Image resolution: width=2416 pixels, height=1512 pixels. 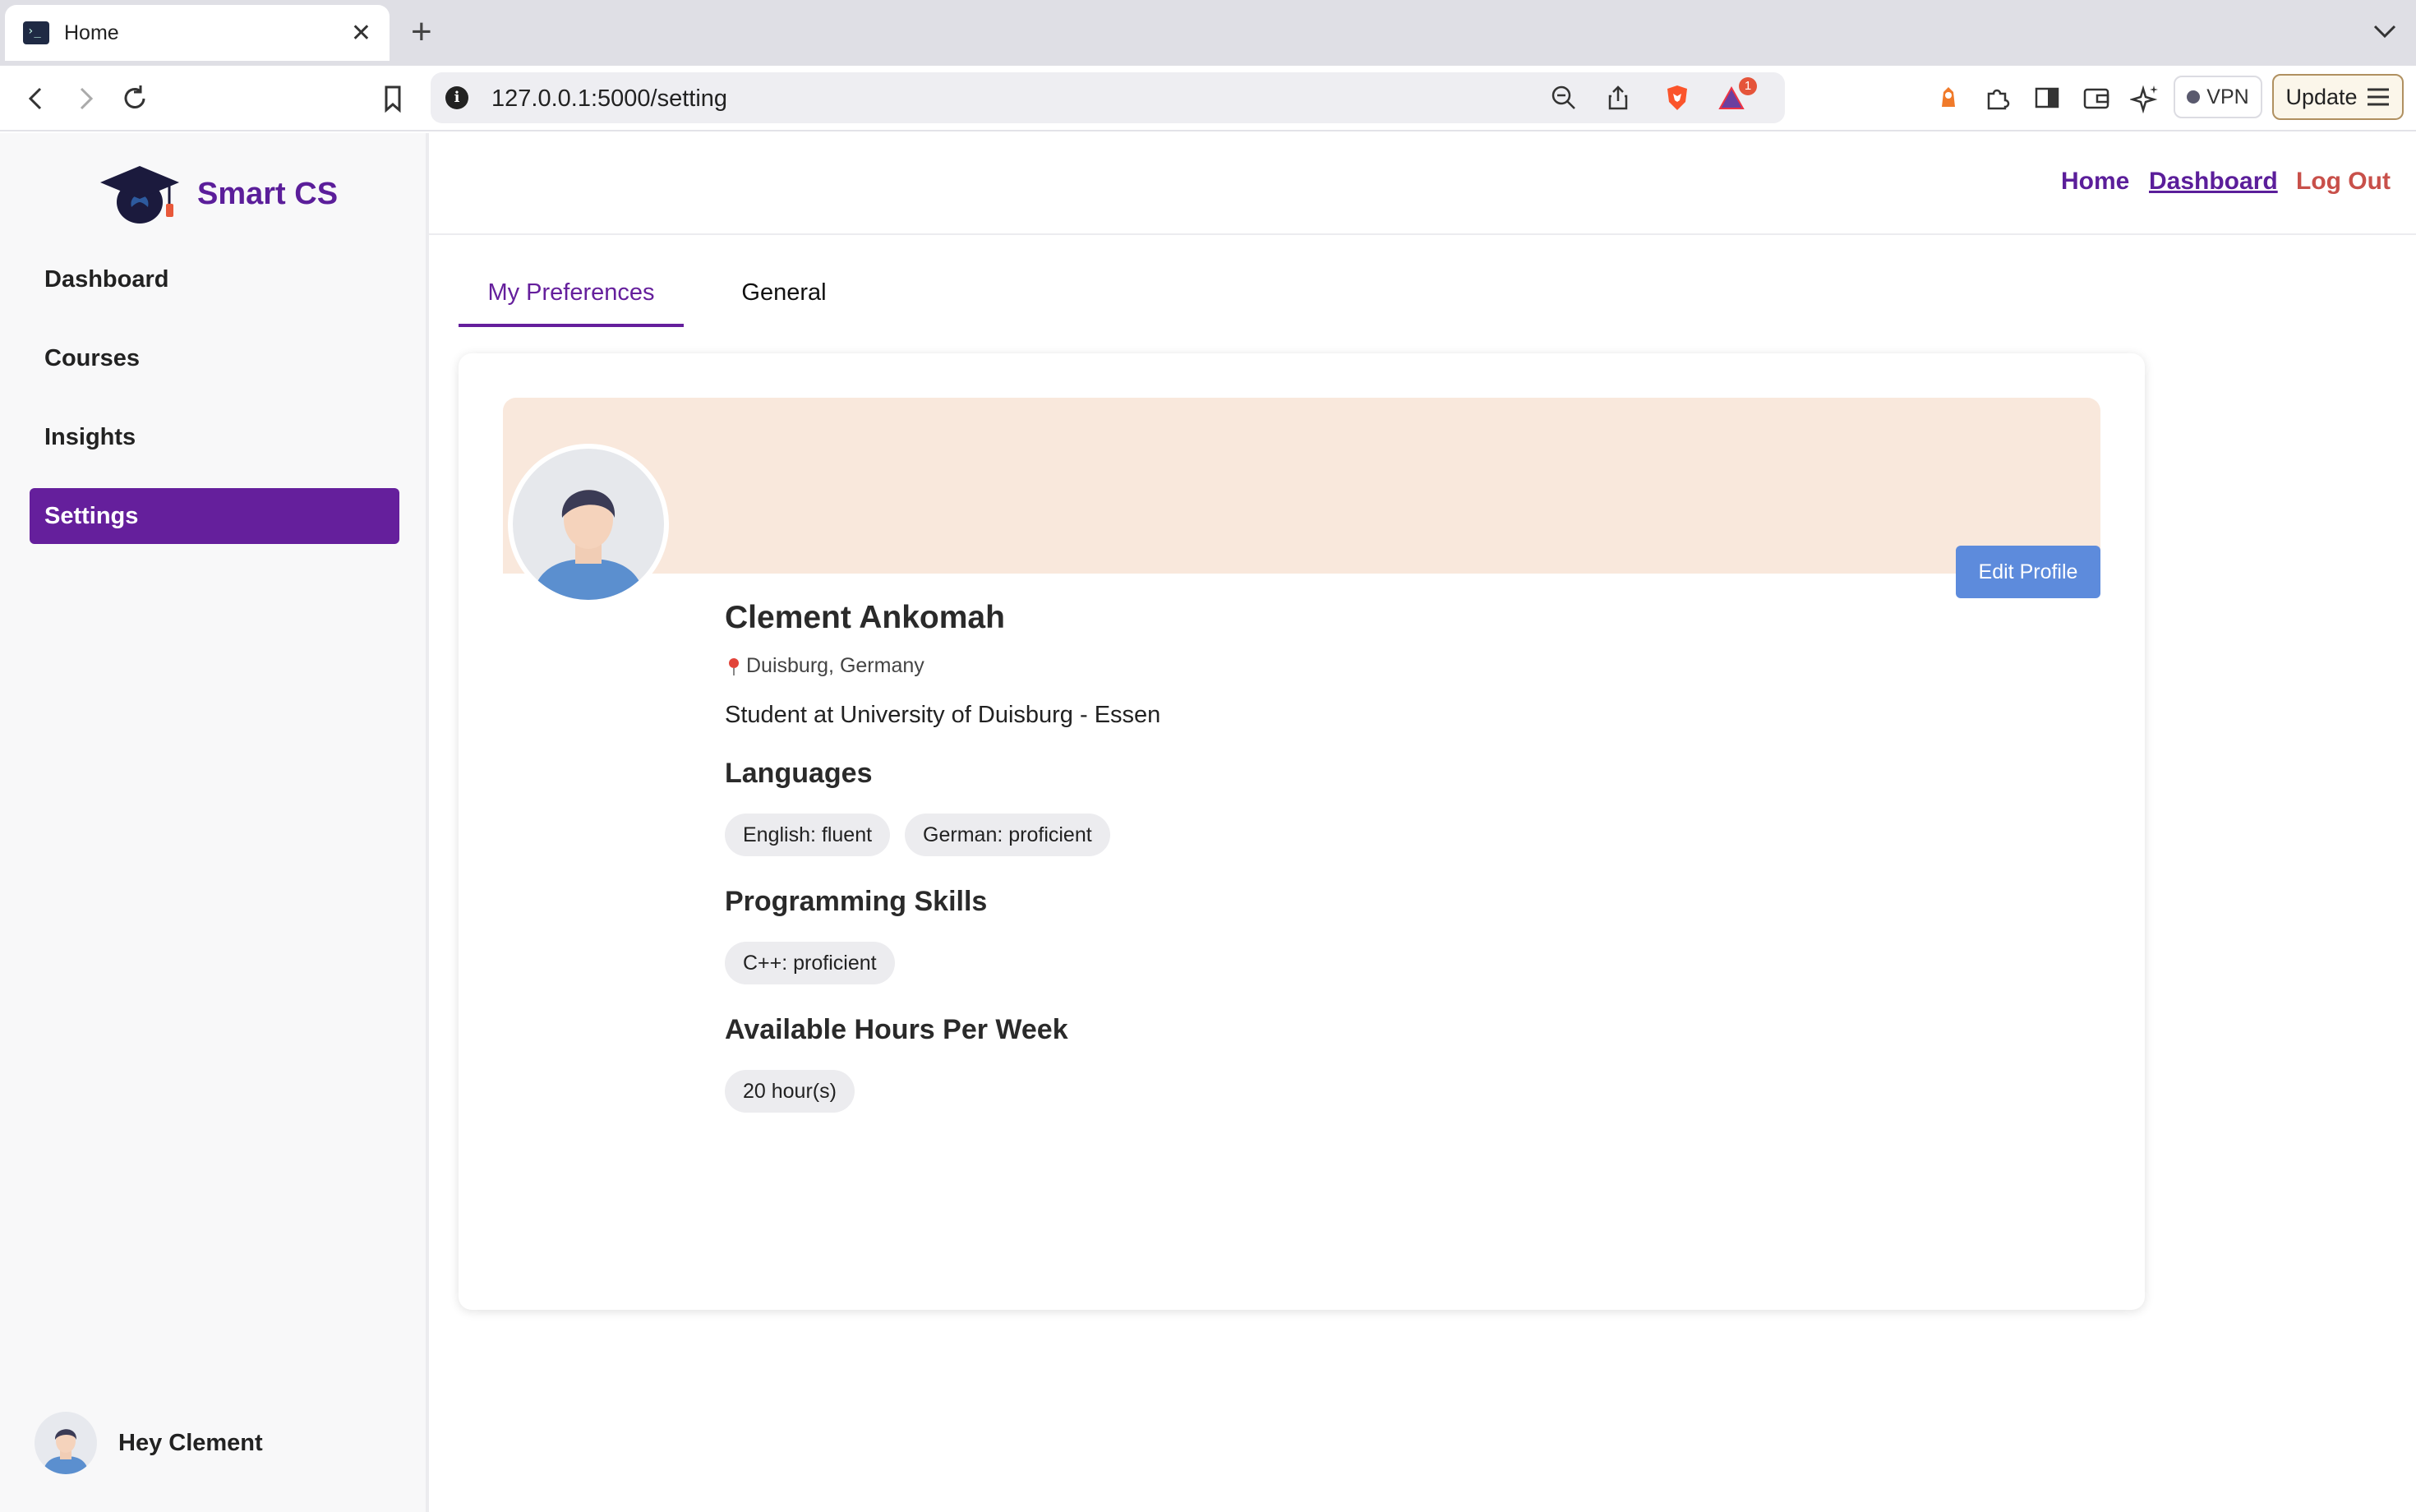 I want to click on vpn-label: VPN, so click(x=2227, y=97).